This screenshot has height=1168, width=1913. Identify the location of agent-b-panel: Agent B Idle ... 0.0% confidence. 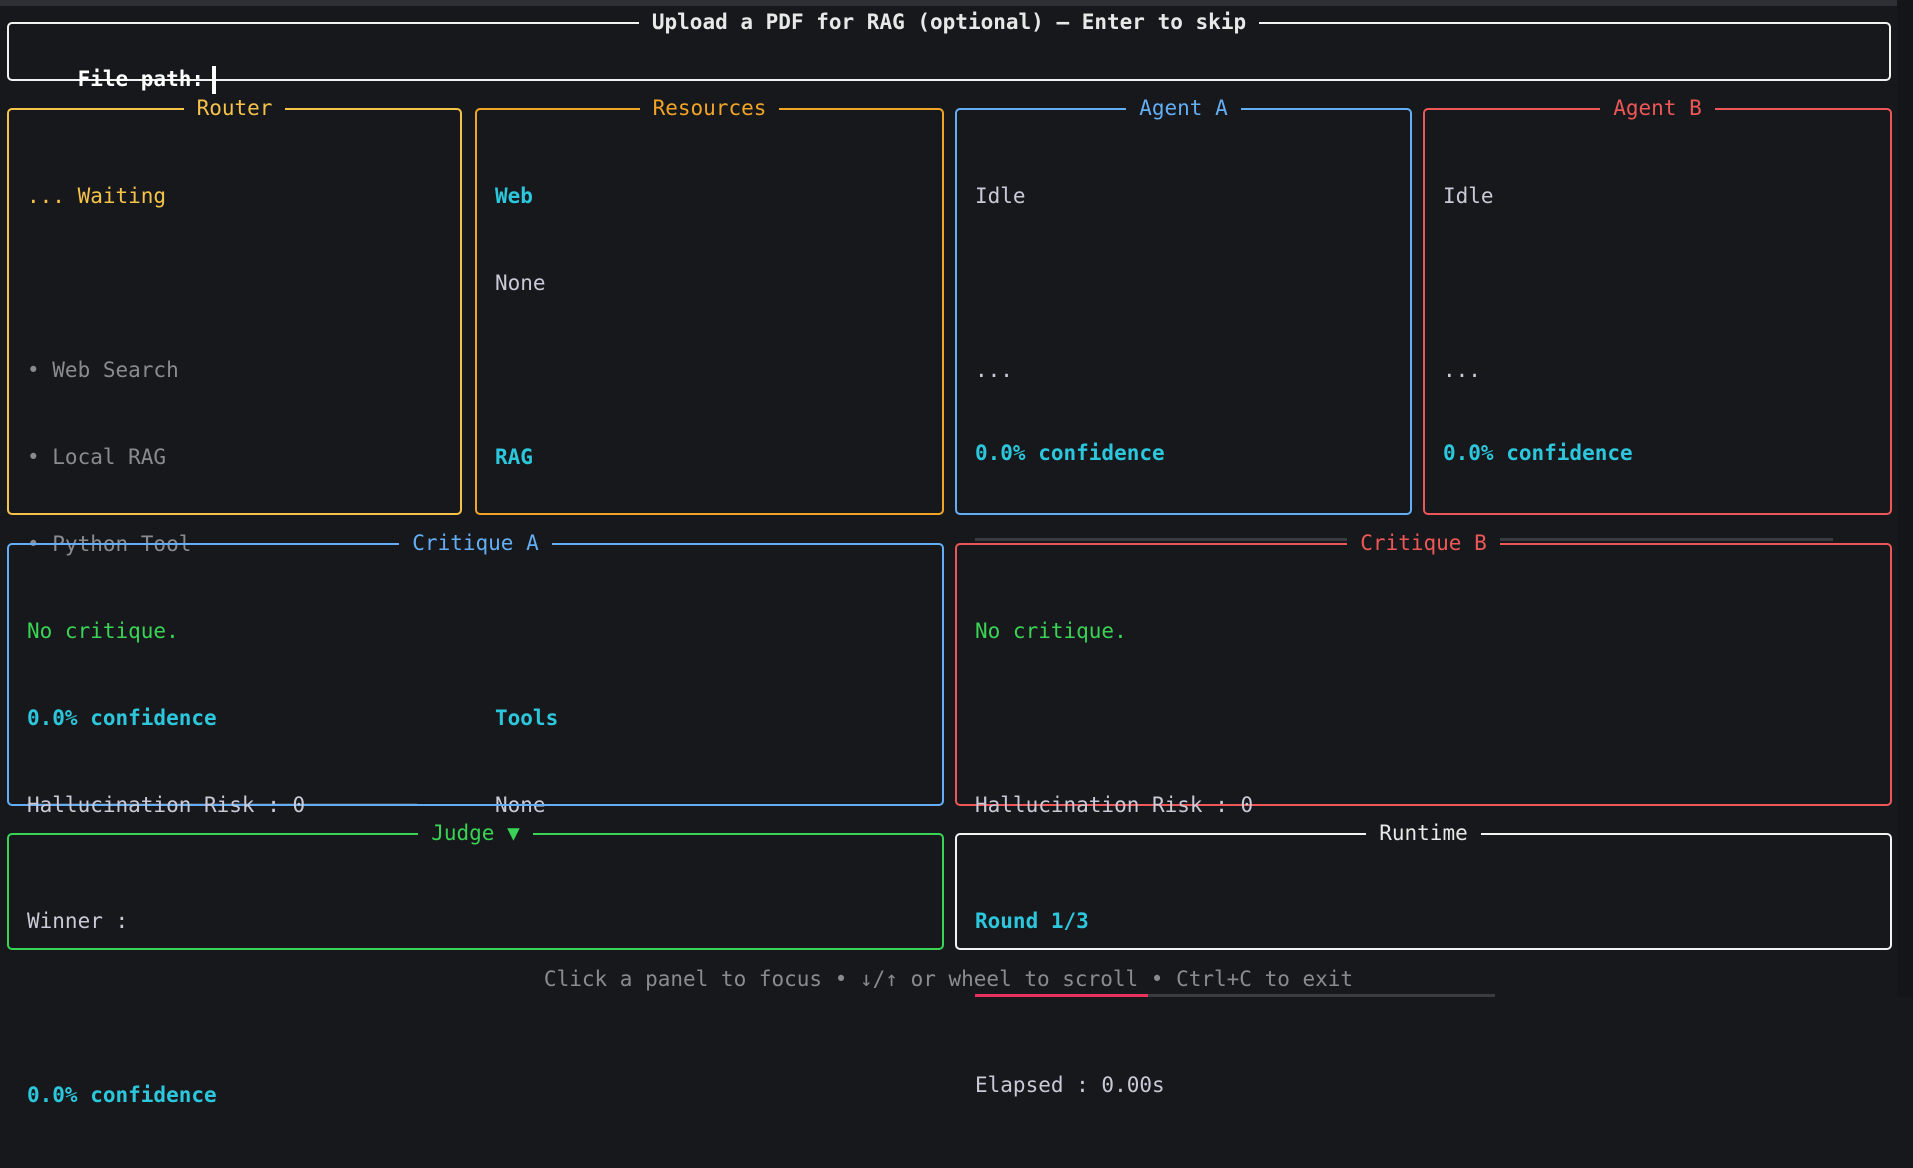
(1657, 318).